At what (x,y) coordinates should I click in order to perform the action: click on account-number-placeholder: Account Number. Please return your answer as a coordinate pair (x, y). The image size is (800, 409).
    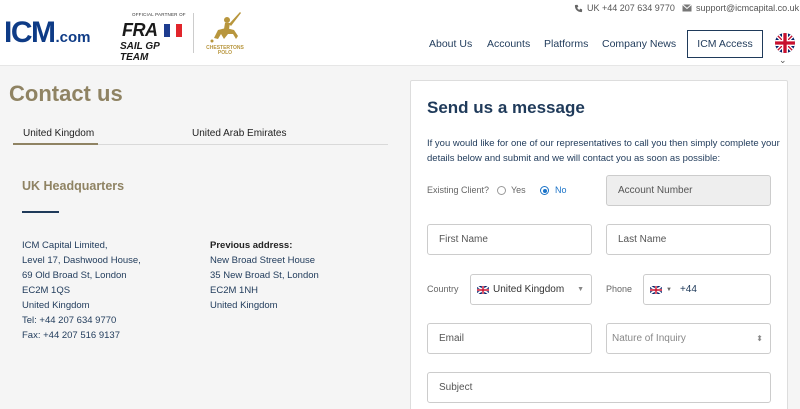
    Looking at the image, I should click on (655, 190).